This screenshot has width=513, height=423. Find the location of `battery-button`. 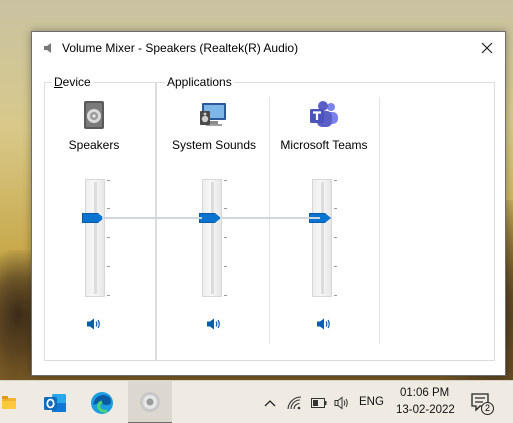

battery-button is located at coordinates (319, 403).